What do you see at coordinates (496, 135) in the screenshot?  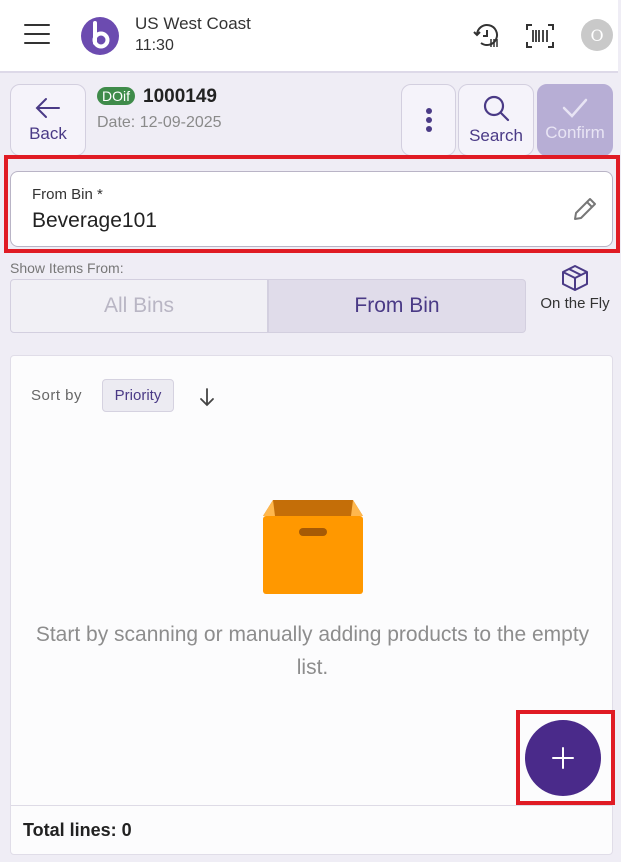 I see `search-label: Search` at bounding box center [496, 135].